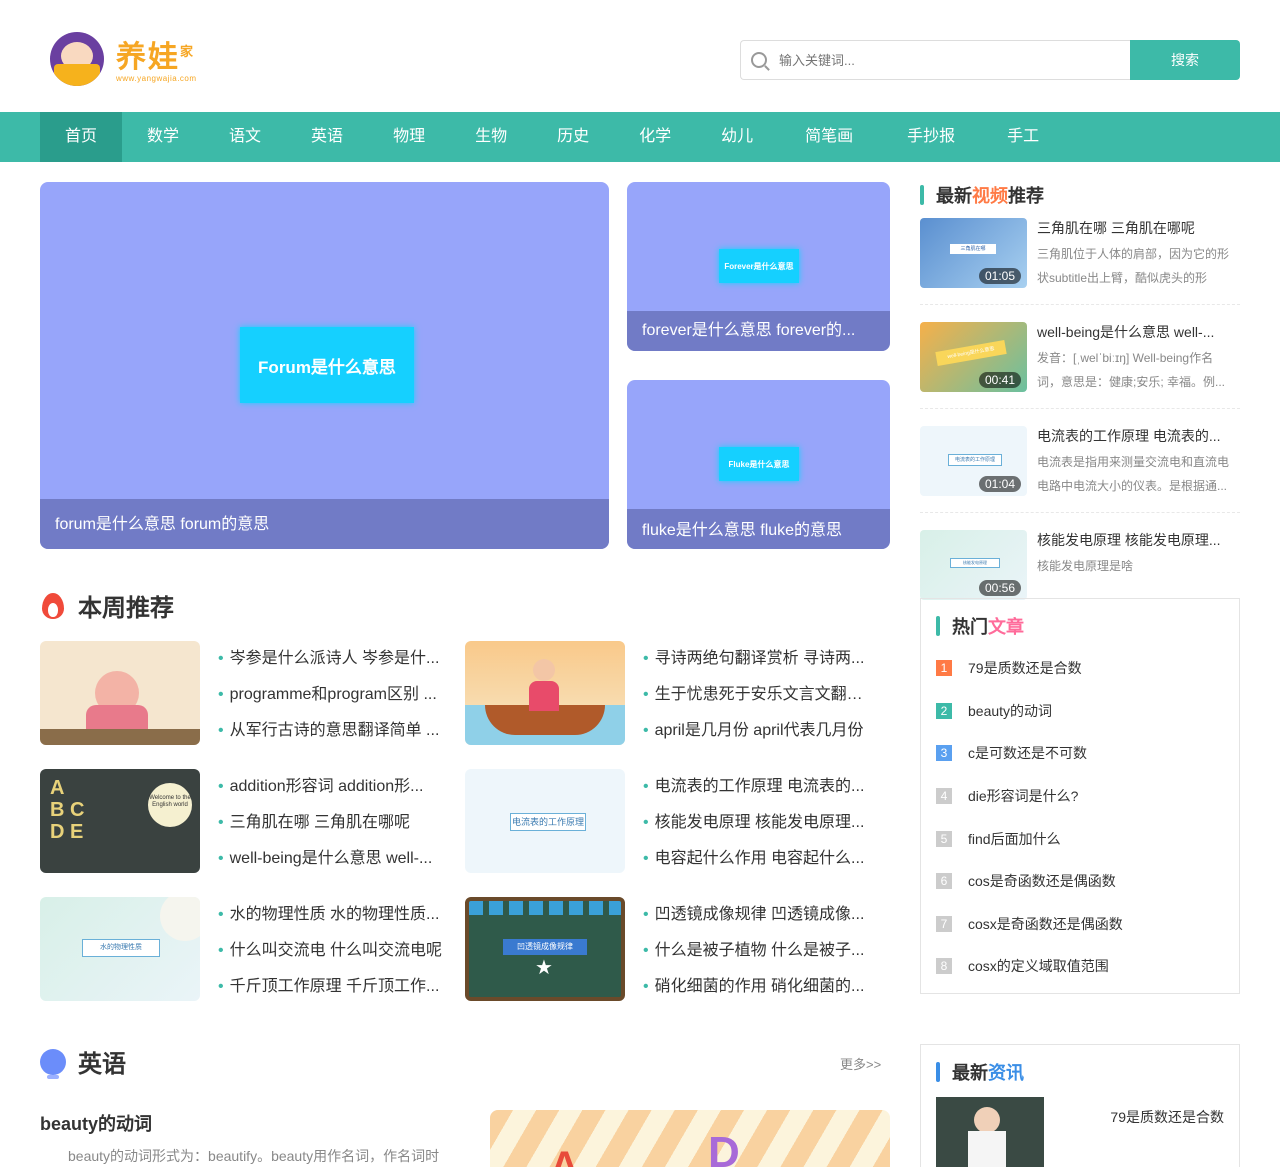  I want to click on weekly-item: april是几月份 april代表几月份, so click(758, 731).